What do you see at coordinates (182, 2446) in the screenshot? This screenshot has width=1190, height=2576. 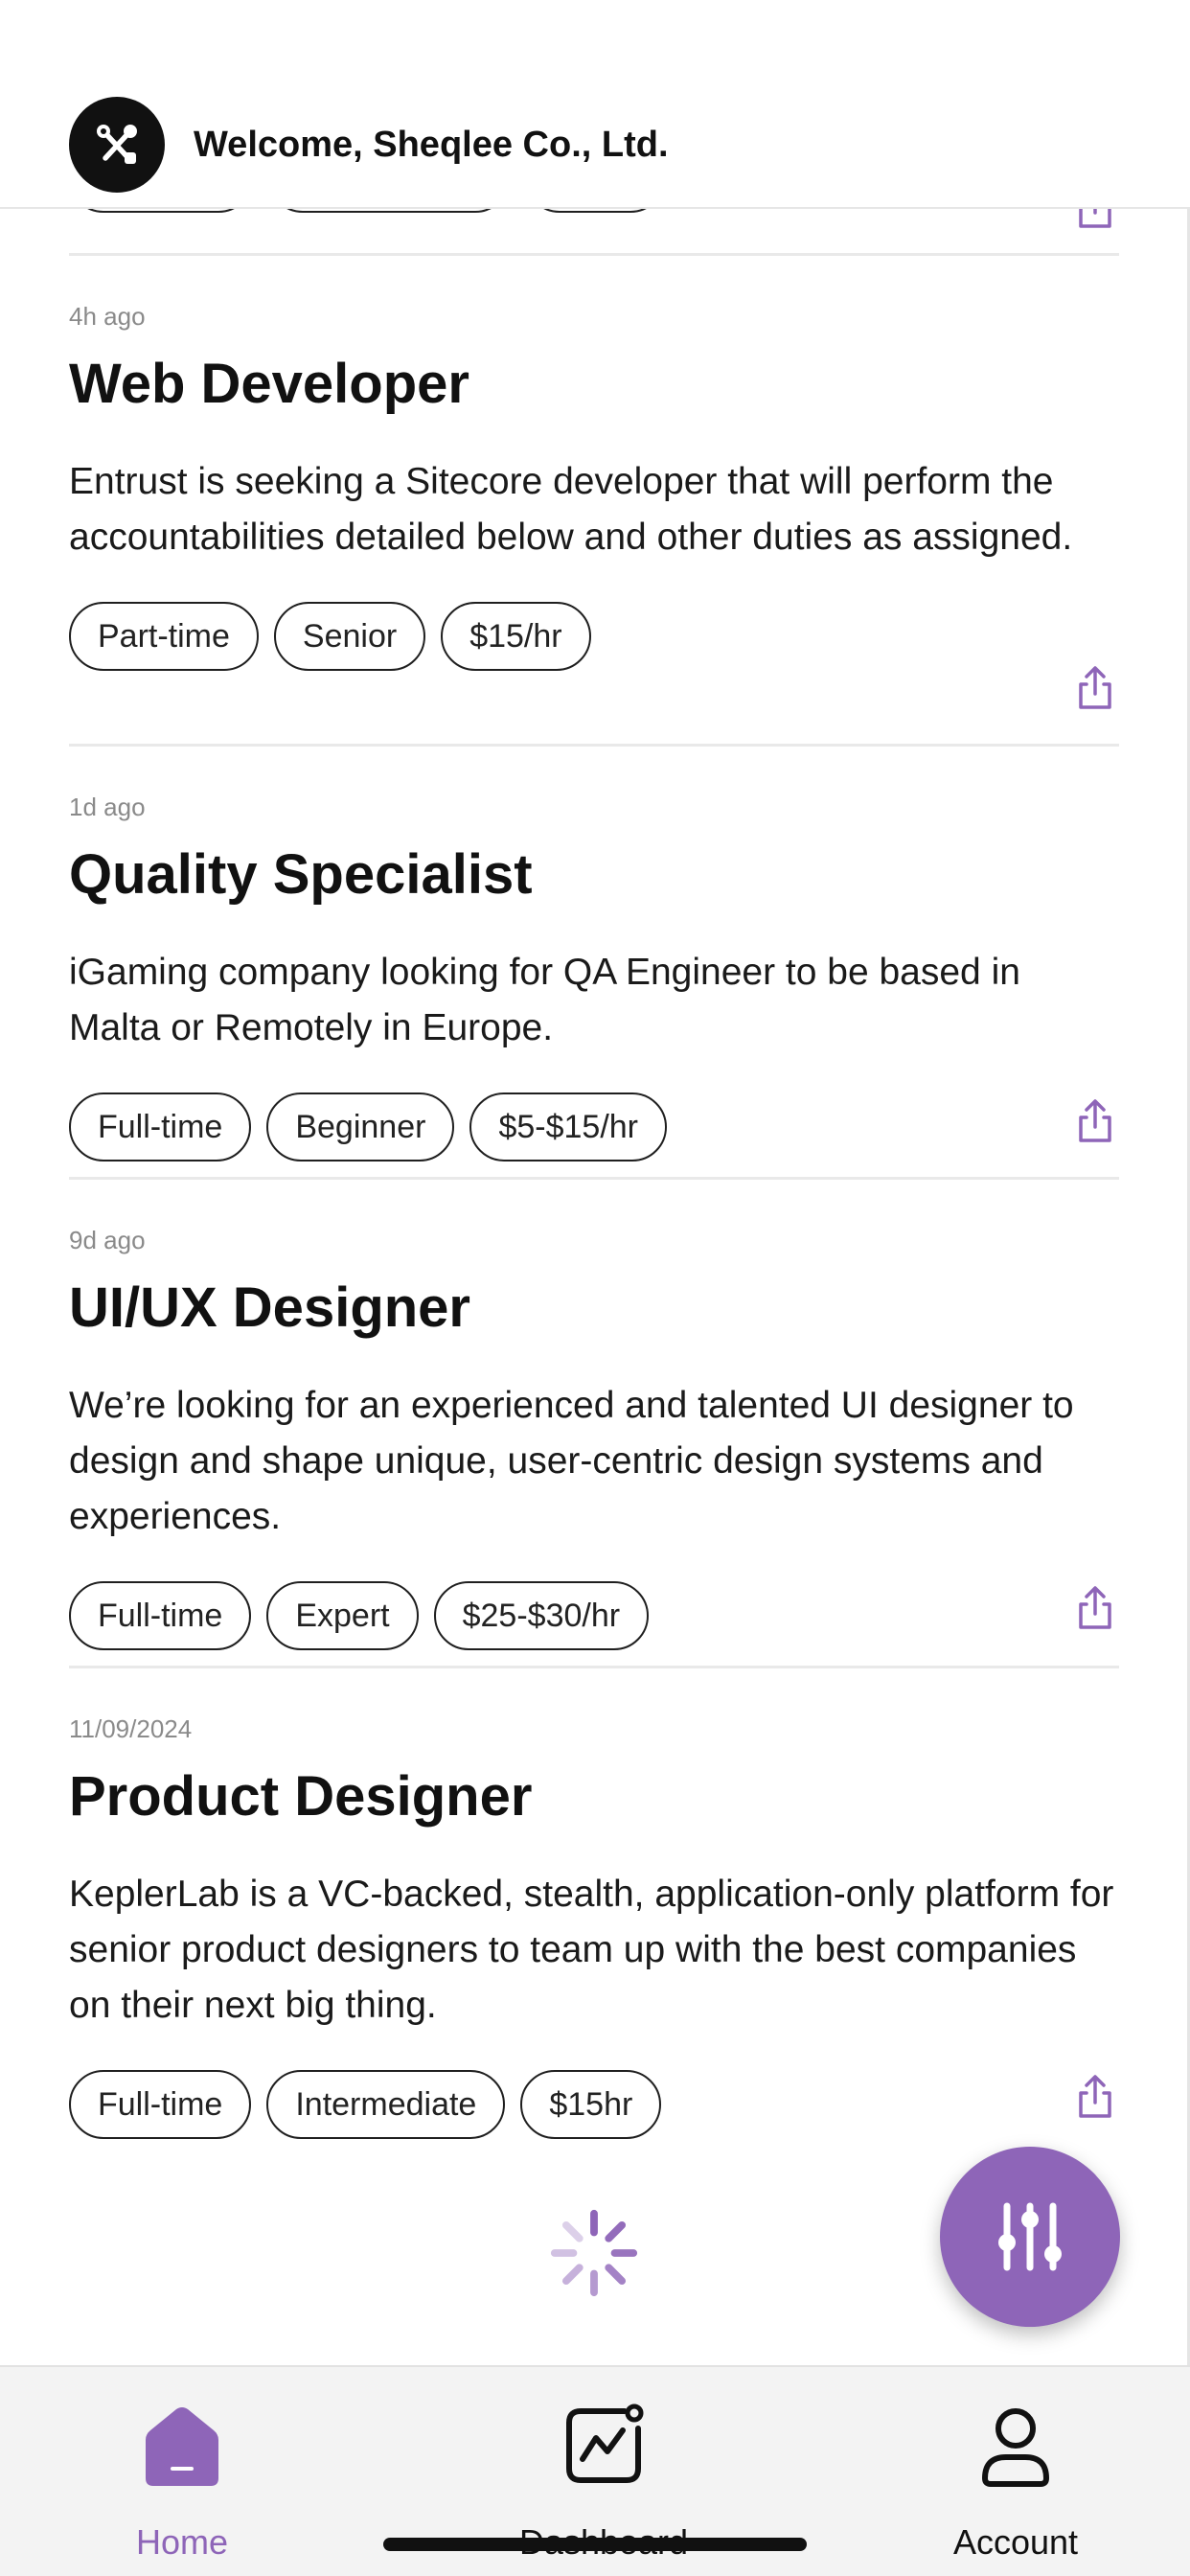 I see `home-icon` at bounding box center [182, 2446].